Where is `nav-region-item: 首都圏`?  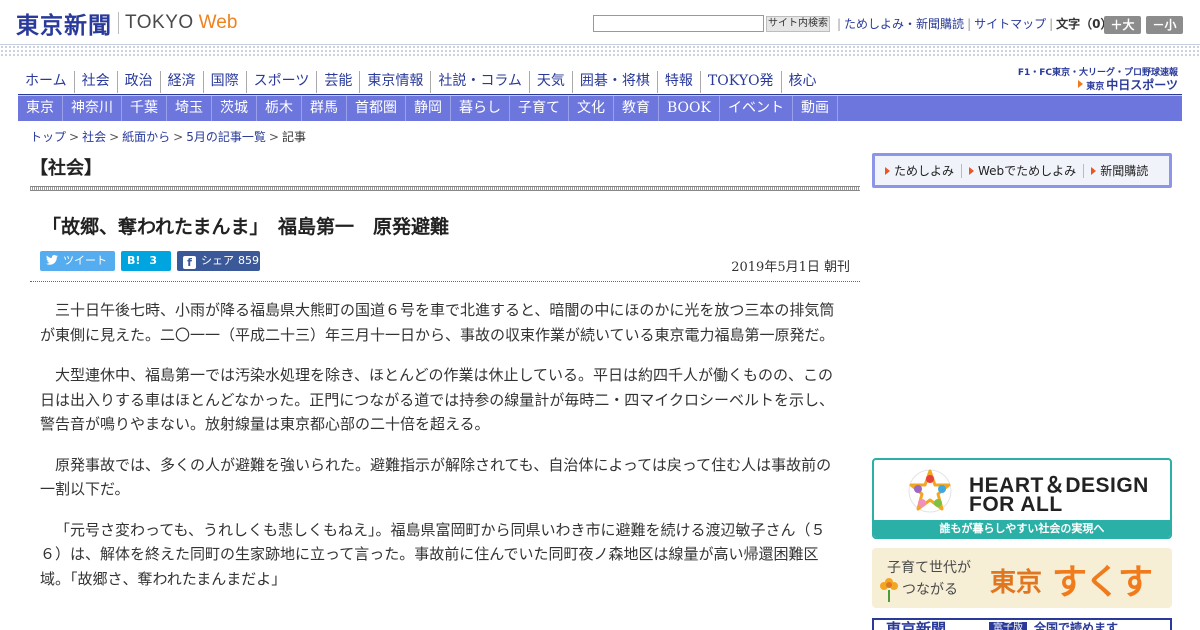 nav-region-item: 首都圏 is located at coordinates (376, 108).